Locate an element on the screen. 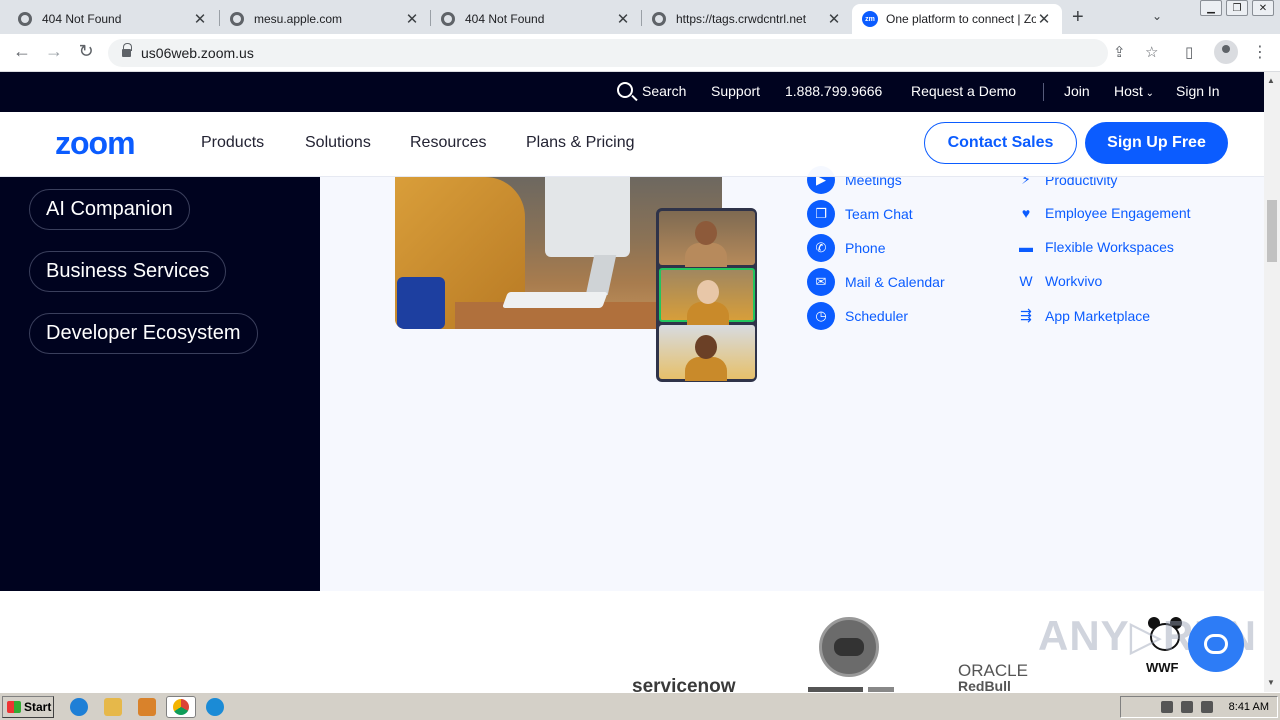 This screenshot has width=1280, height=720. internet-explorer-icon is located at coordinates (79, 707).